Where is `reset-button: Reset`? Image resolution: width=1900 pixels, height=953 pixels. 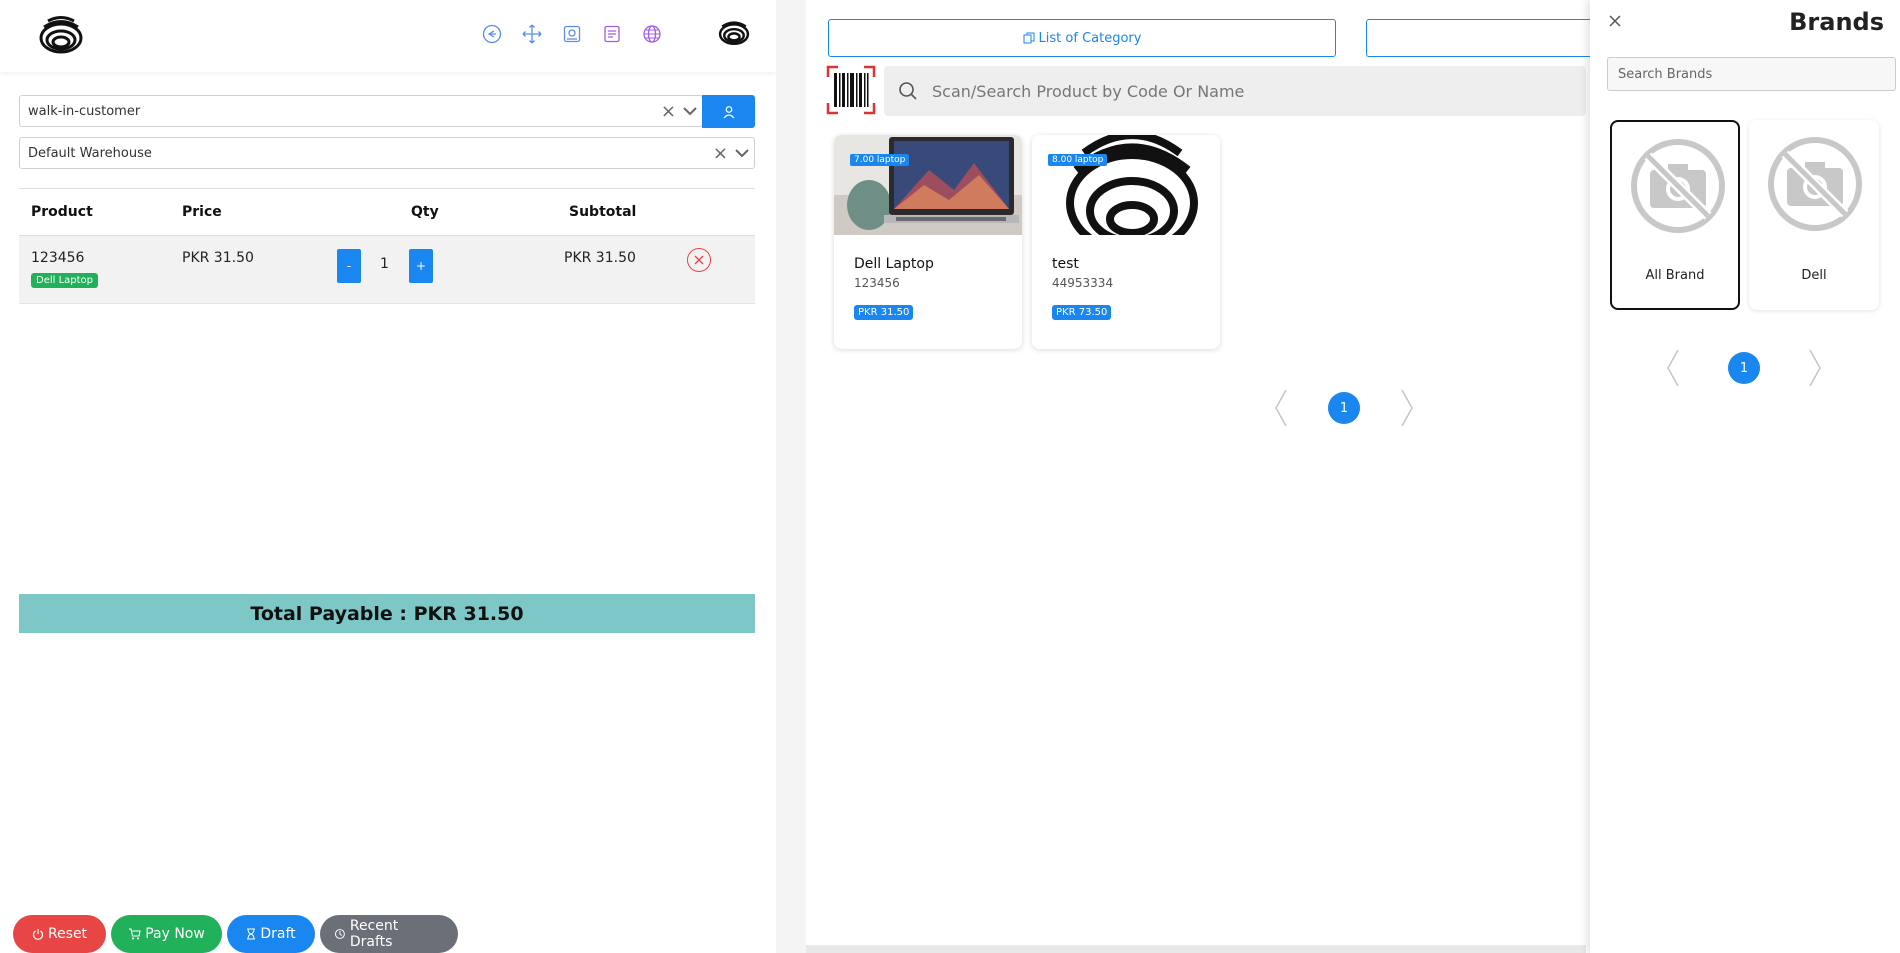 reset-button: Reset is located at coordinates (59, 934).